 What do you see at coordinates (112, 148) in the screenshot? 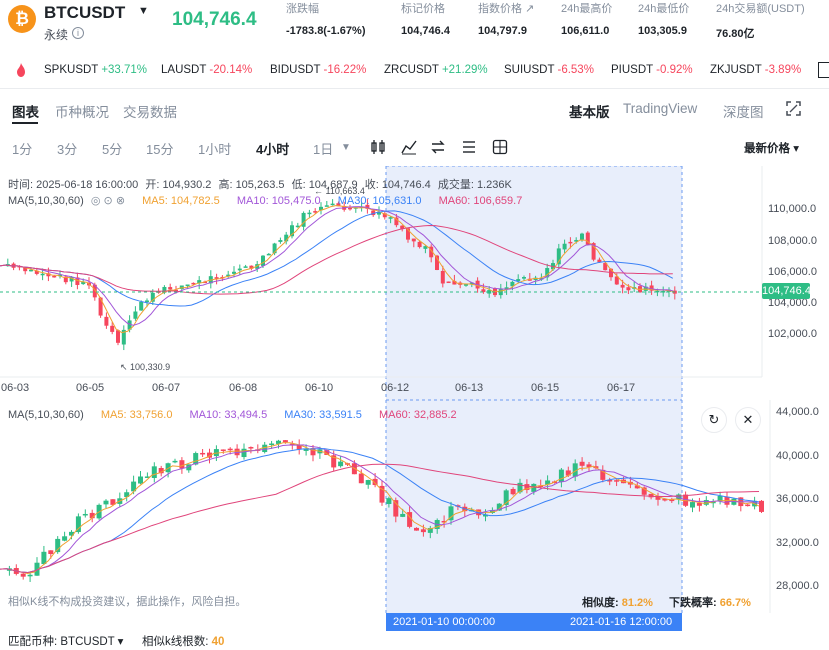
I see `interval-5m: 5分` at bounding box center [112, 148].